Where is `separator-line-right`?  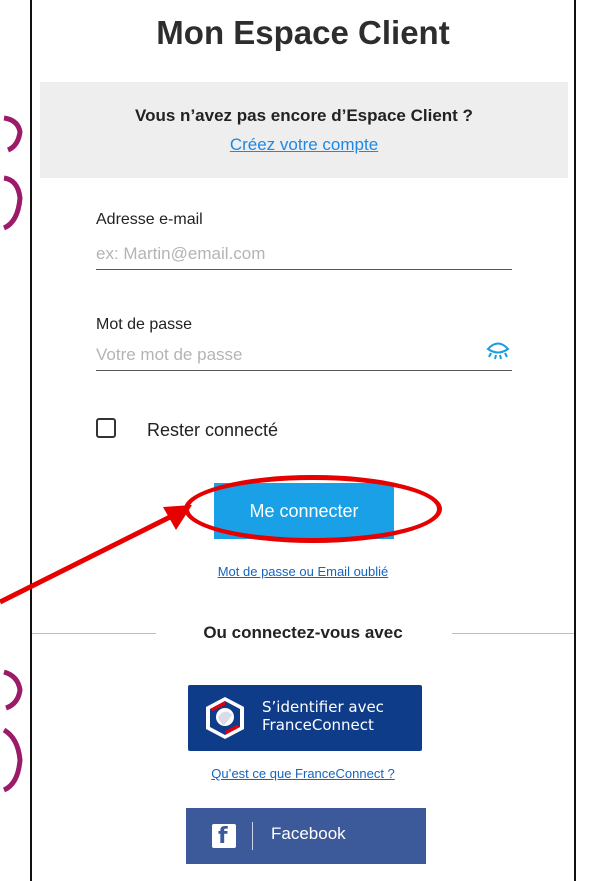 separator-line-right is located at coordinates (513, 633).